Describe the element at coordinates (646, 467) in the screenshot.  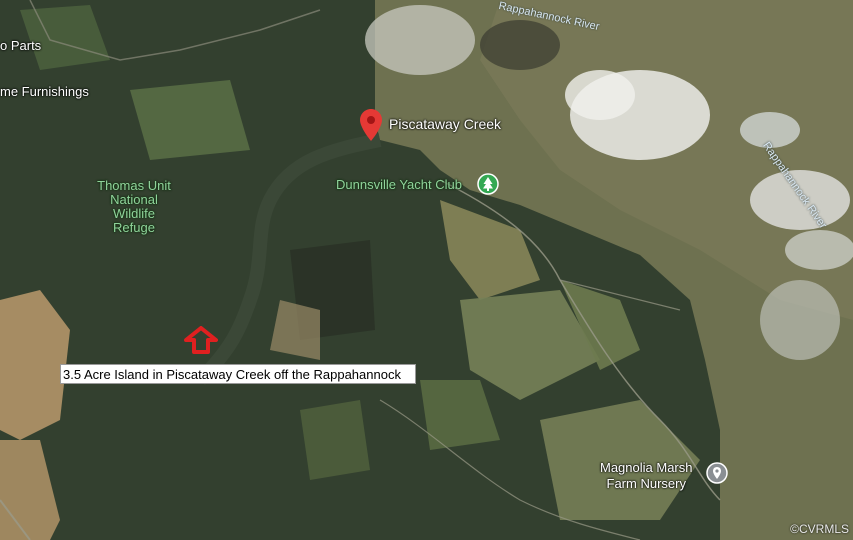
I see `nursery-line-1: Magnolia Marsh` at that location.